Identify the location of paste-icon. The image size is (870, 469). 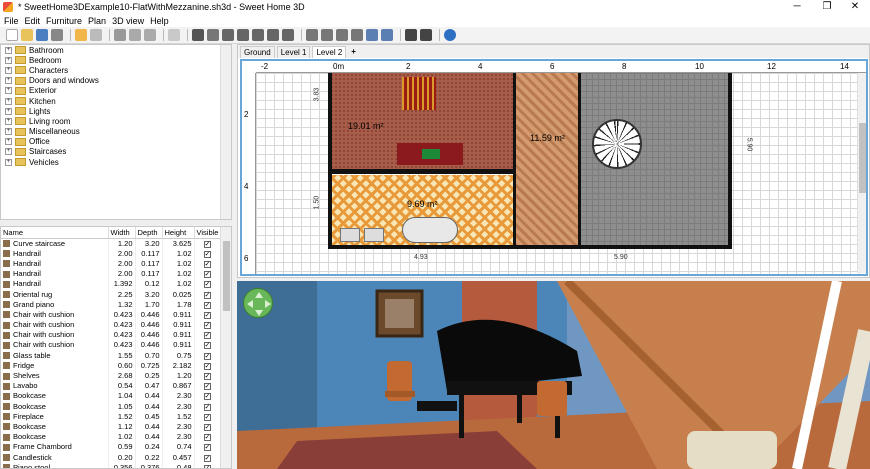
(150, 35).